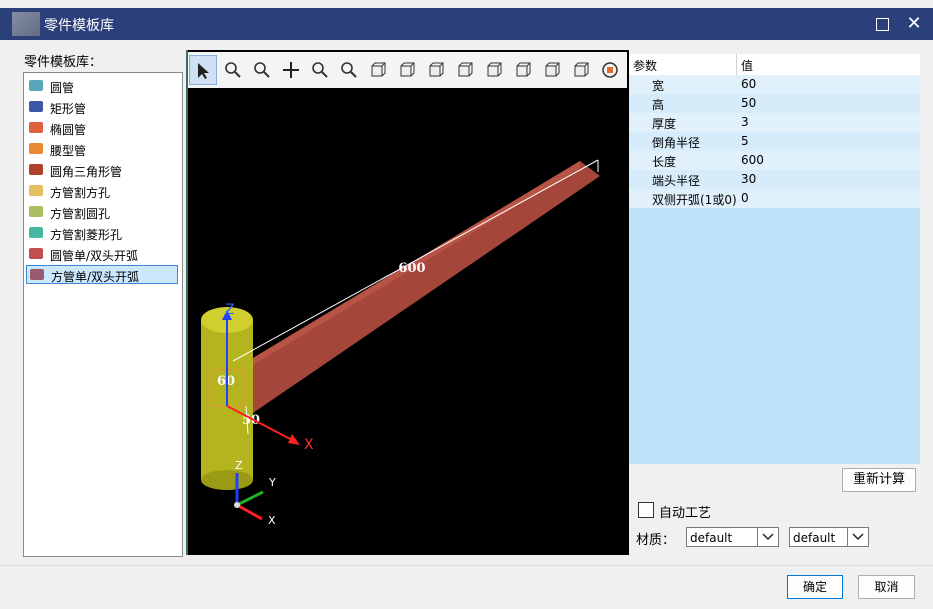 The image size is (933, 609). Describe the element at coordinates (309, 445) in the screenshot. I see `axis-x-label: X` at that location.